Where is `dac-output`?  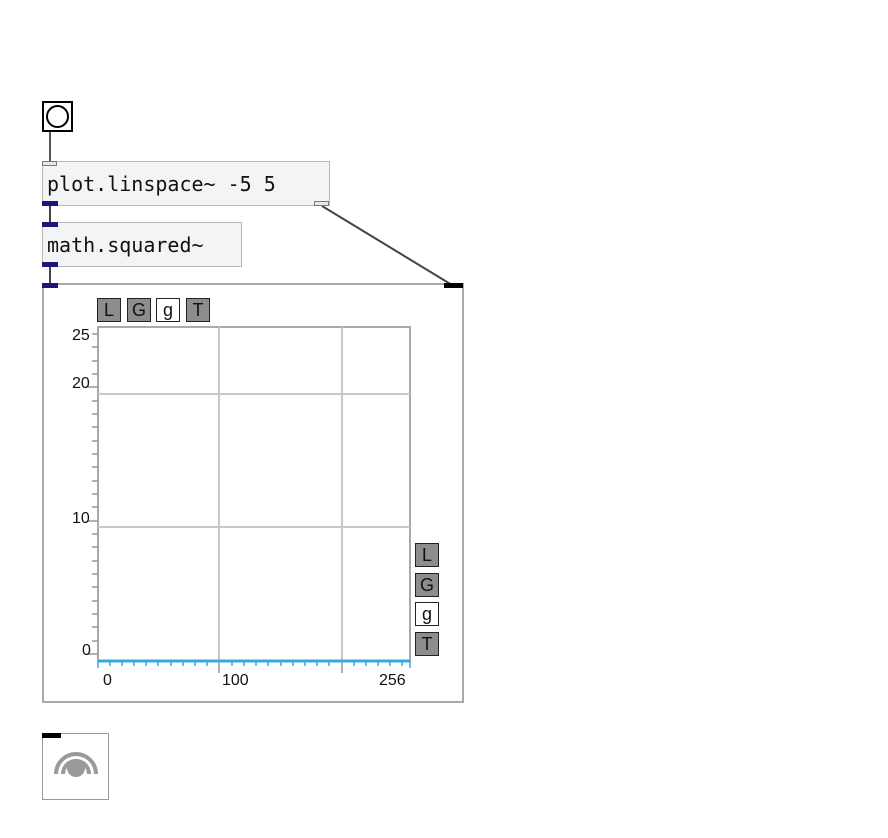 dac-output is located at coordinates (75, 766).